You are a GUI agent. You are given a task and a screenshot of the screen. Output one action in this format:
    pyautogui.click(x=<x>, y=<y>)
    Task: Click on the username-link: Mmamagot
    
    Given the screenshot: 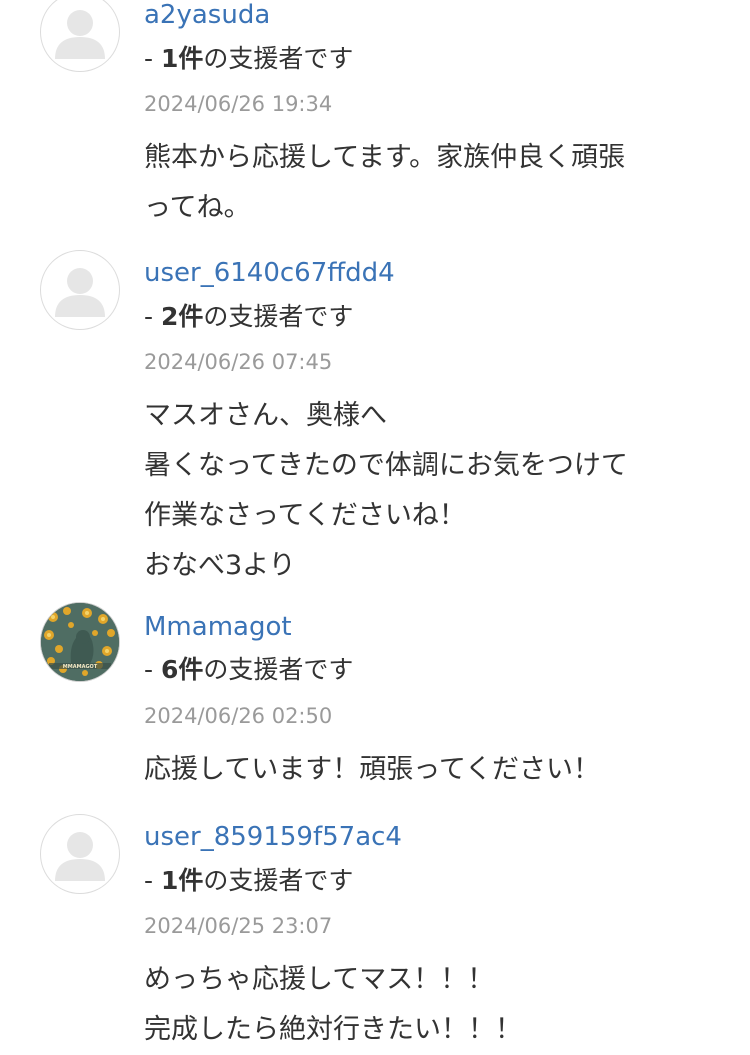 What is the action you would take?
    pyautogui.click(x=218, y=627)
    